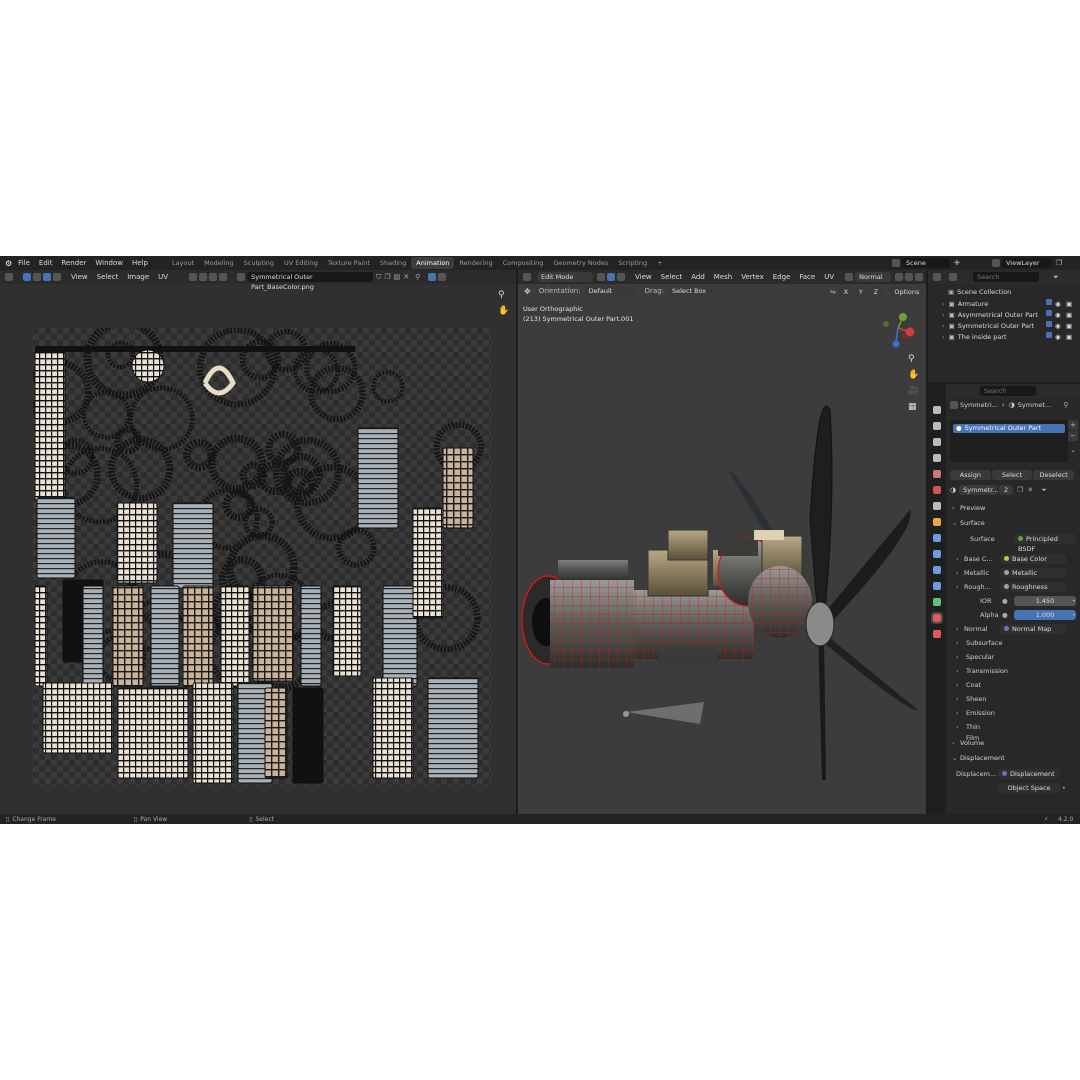 The height and width of the screenshot is (1080, 1080). Describe the element at coordinates (698, 277) in the screenshot. I see `viewport-menu-add: Add` at that location.